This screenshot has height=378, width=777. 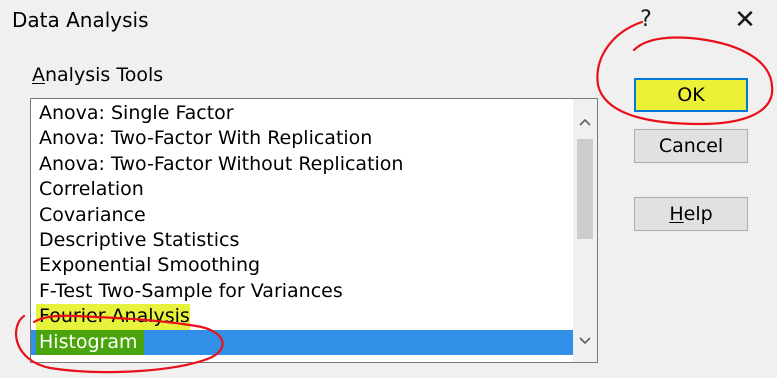 I want to click on analysis-tools-label: Analysis Tools, so click(x=97, y=75).